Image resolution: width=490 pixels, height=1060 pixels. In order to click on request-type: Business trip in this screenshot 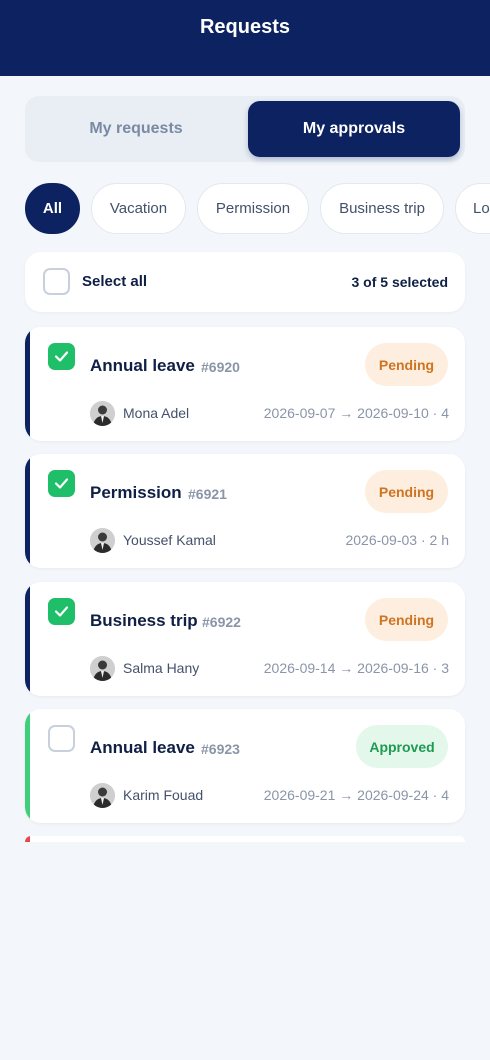, I will do `click(144, 620)`.